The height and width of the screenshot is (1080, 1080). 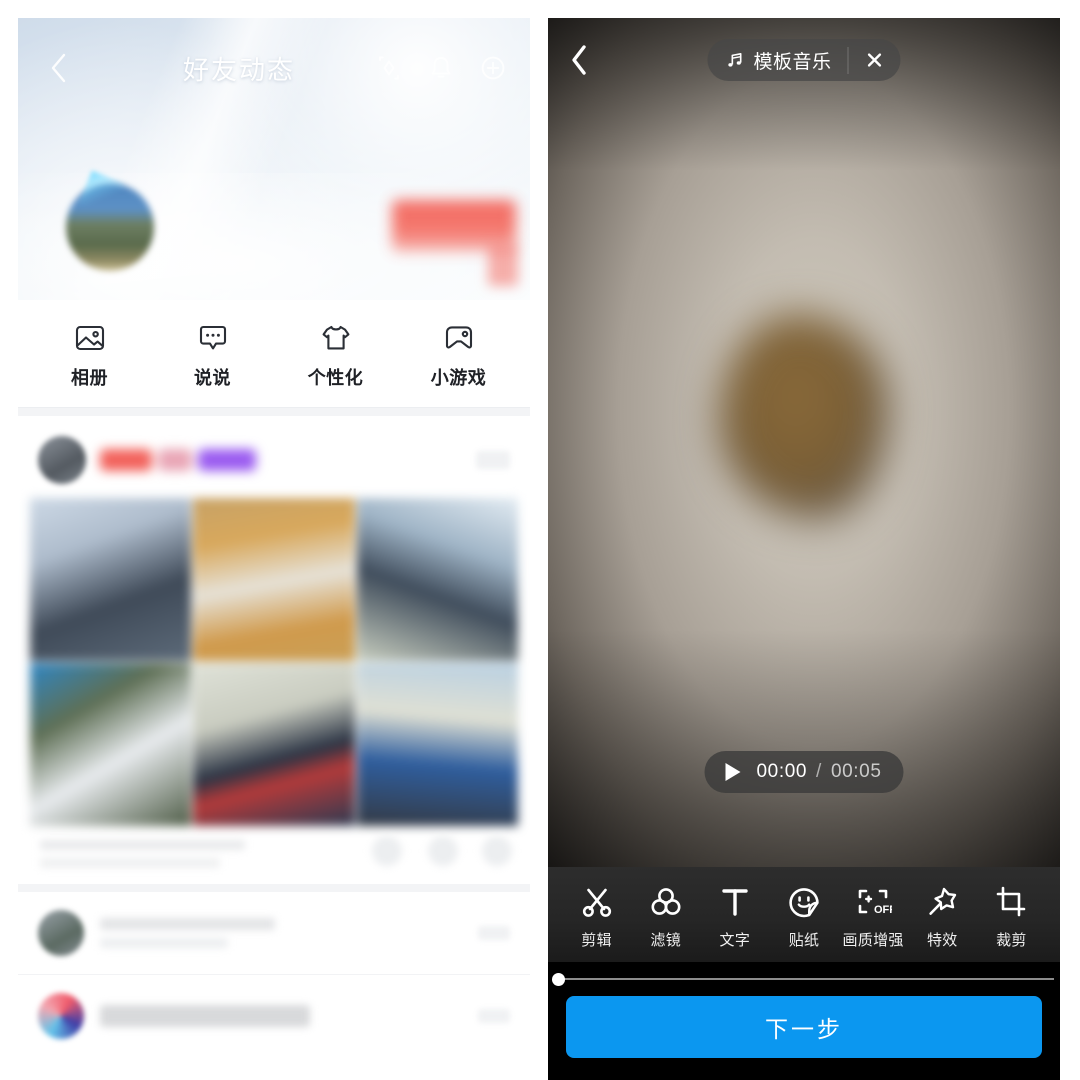 What do you see at coordinates (274, 159) in the screenshot?
I see `qzone-hero-banner: 好友动态` at bounding box center [274, 159].